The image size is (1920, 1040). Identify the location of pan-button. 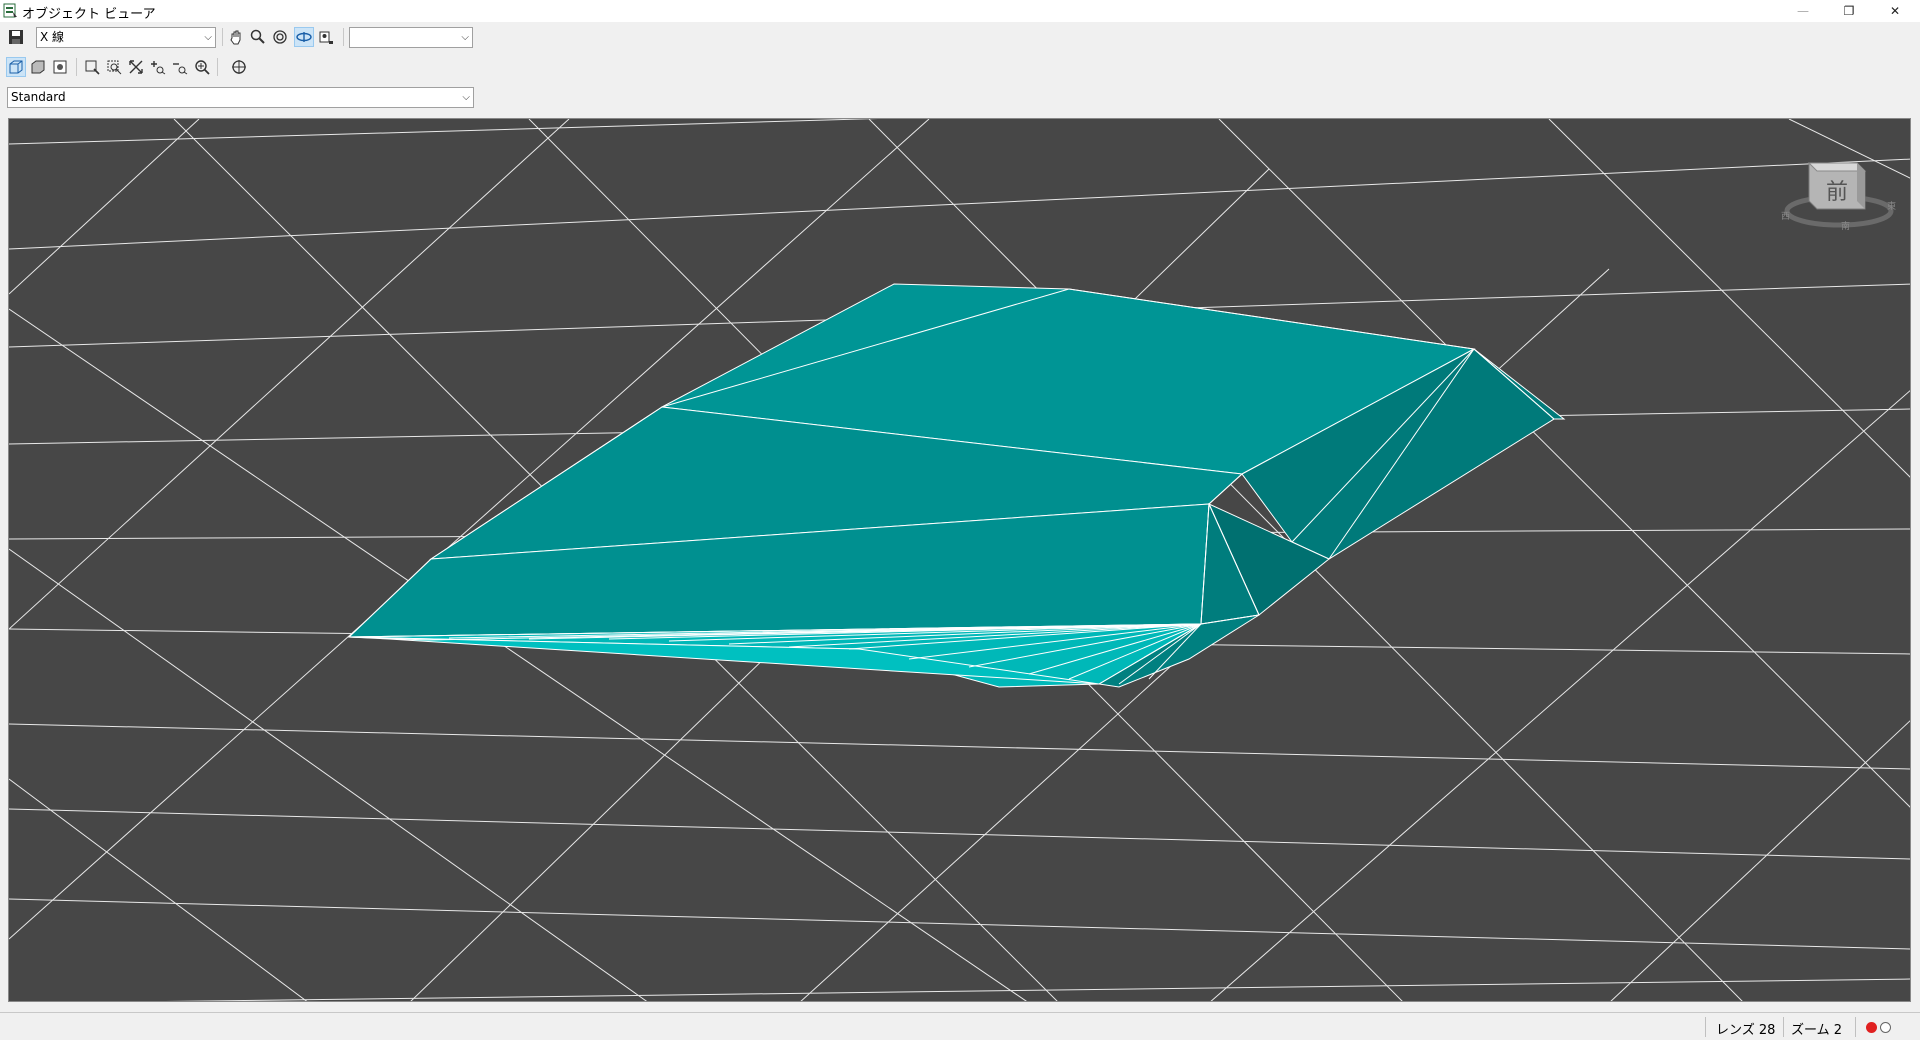
(236, 37).